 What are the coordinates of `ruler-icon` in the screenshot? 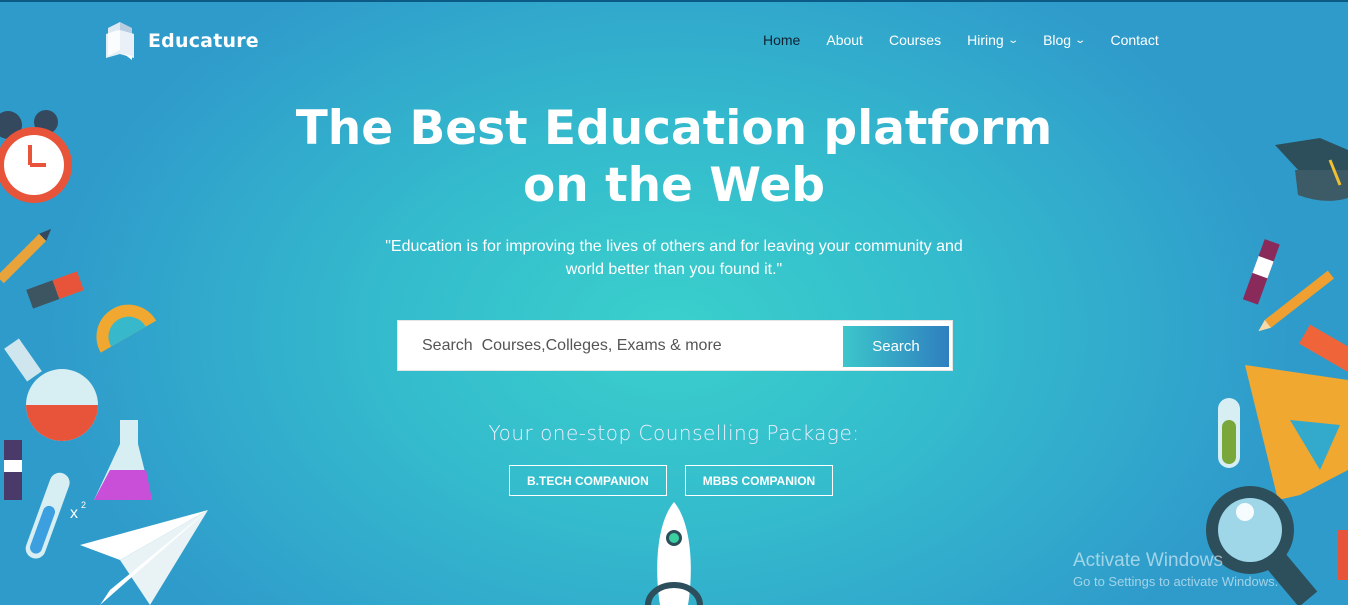 It's located at (1323, 349).